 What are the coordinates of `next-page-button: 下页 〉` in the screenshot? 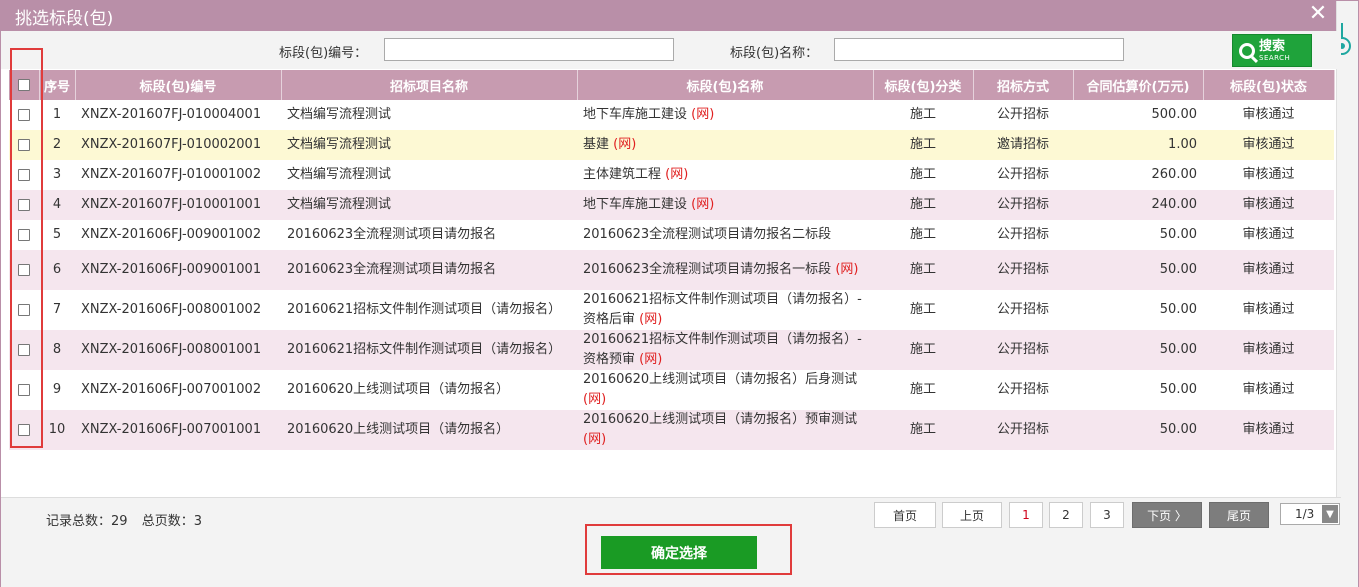 It's located at (1167, 515).